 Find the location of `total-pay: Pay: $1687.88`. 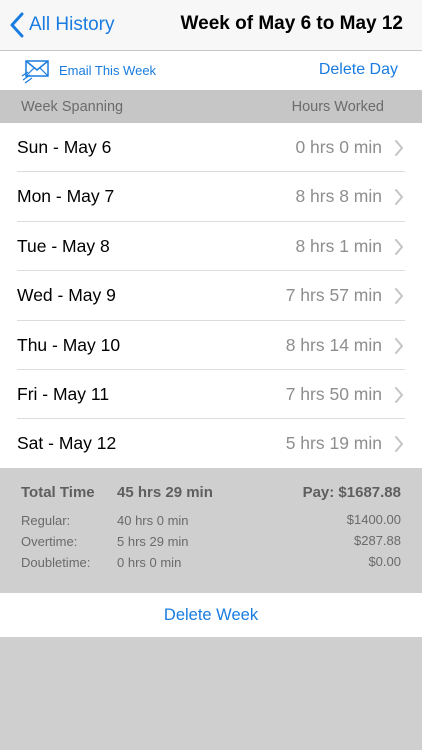

total-pay: Pay: $1687.88 is located at coordinates (351, 492).